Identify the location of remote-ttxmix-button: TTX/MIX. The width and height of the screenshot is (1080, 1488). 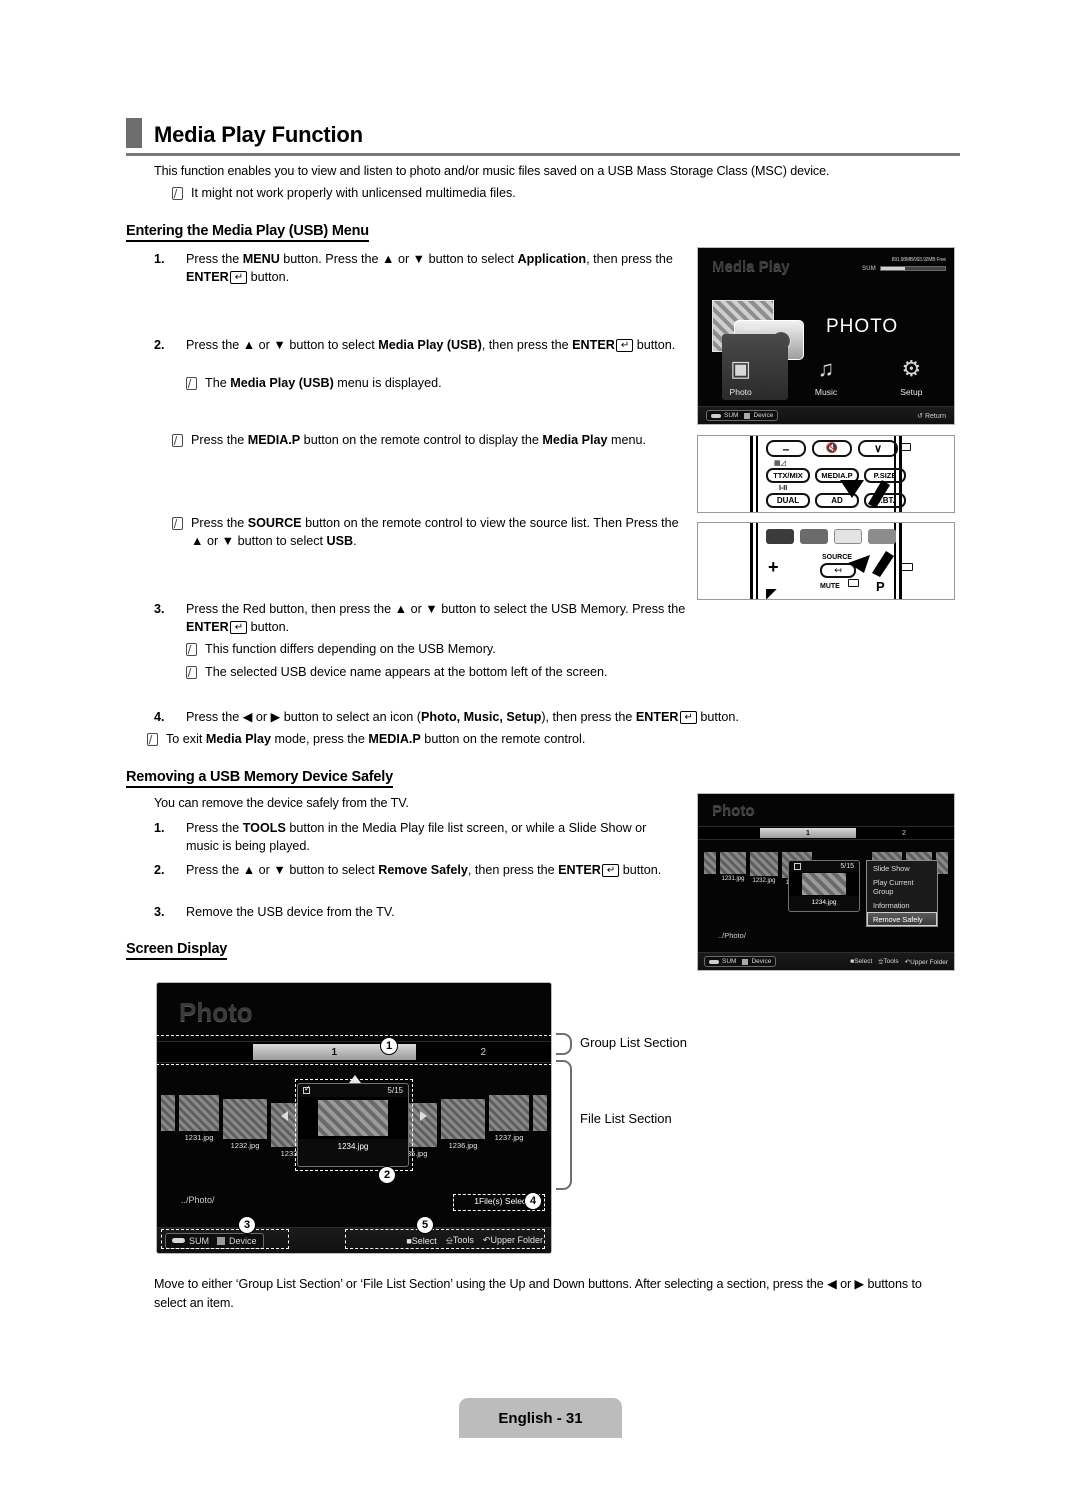
(788, 475).